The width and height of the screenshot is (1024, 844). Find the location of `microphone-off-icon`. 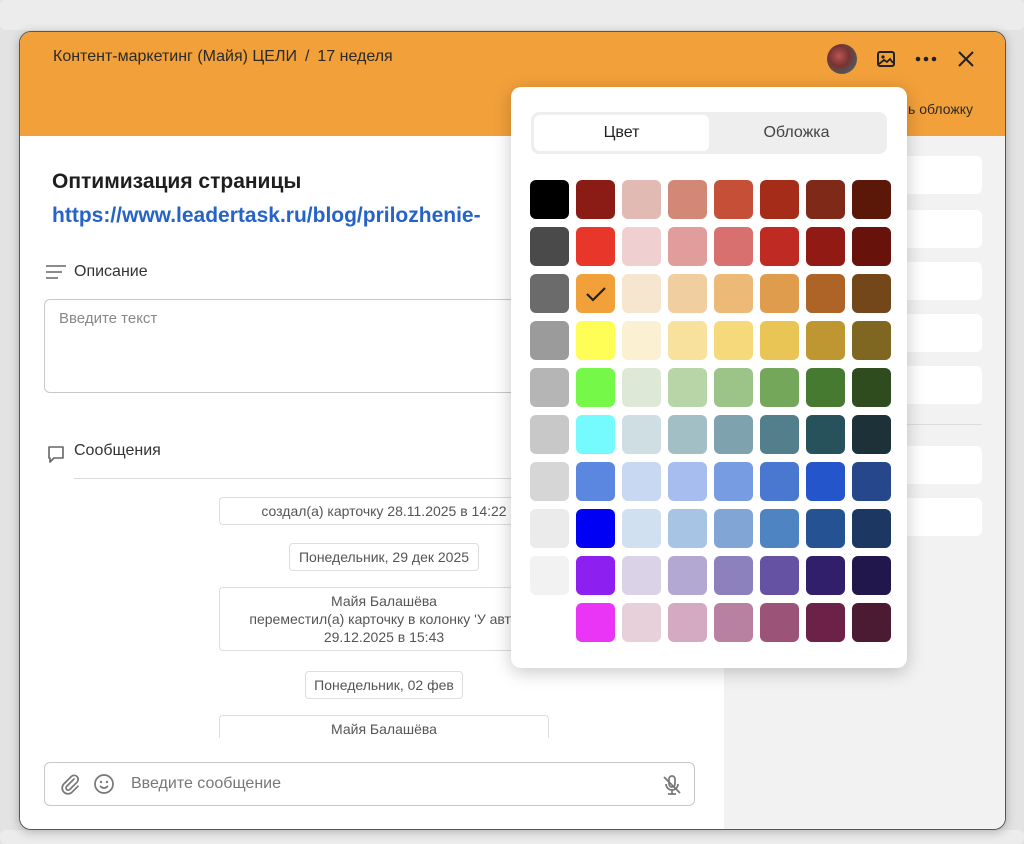

microphone-off-icon is located at coordinates (672, 787).